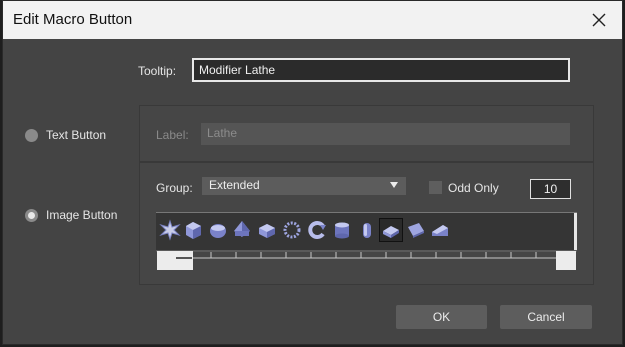 This screenshot has height=347, width=625. I want to click on ok-button: OK, so click(441, 317).